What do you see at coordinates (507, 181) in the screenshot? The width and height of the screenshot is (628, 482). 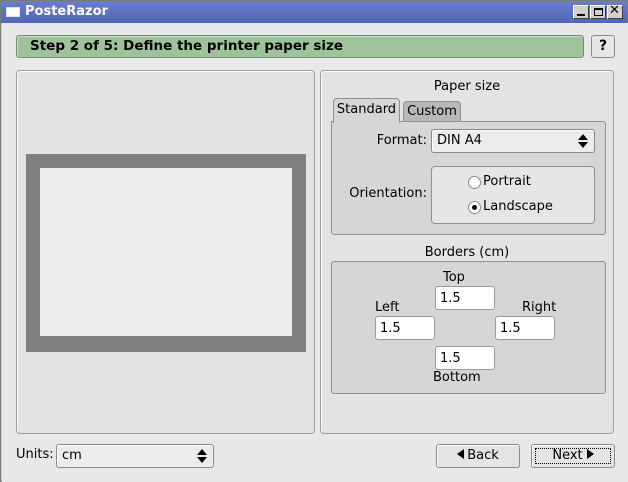 I see `portrait-label: Portrait` at bounding box center [507, 181].